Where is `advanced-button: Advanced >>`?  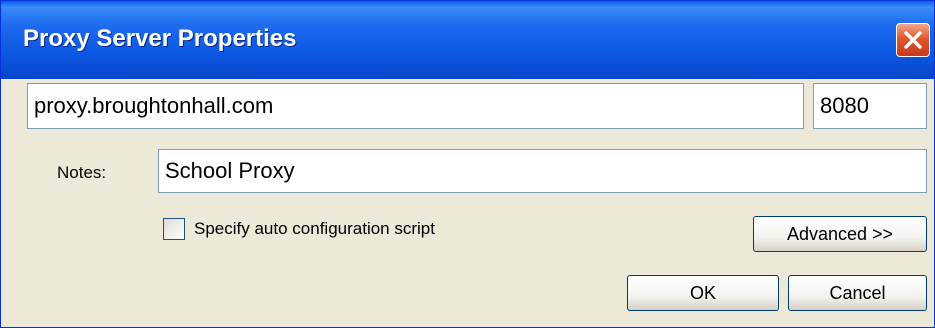
advanced-button: Advanced >> is located at coordinates (840, 234).